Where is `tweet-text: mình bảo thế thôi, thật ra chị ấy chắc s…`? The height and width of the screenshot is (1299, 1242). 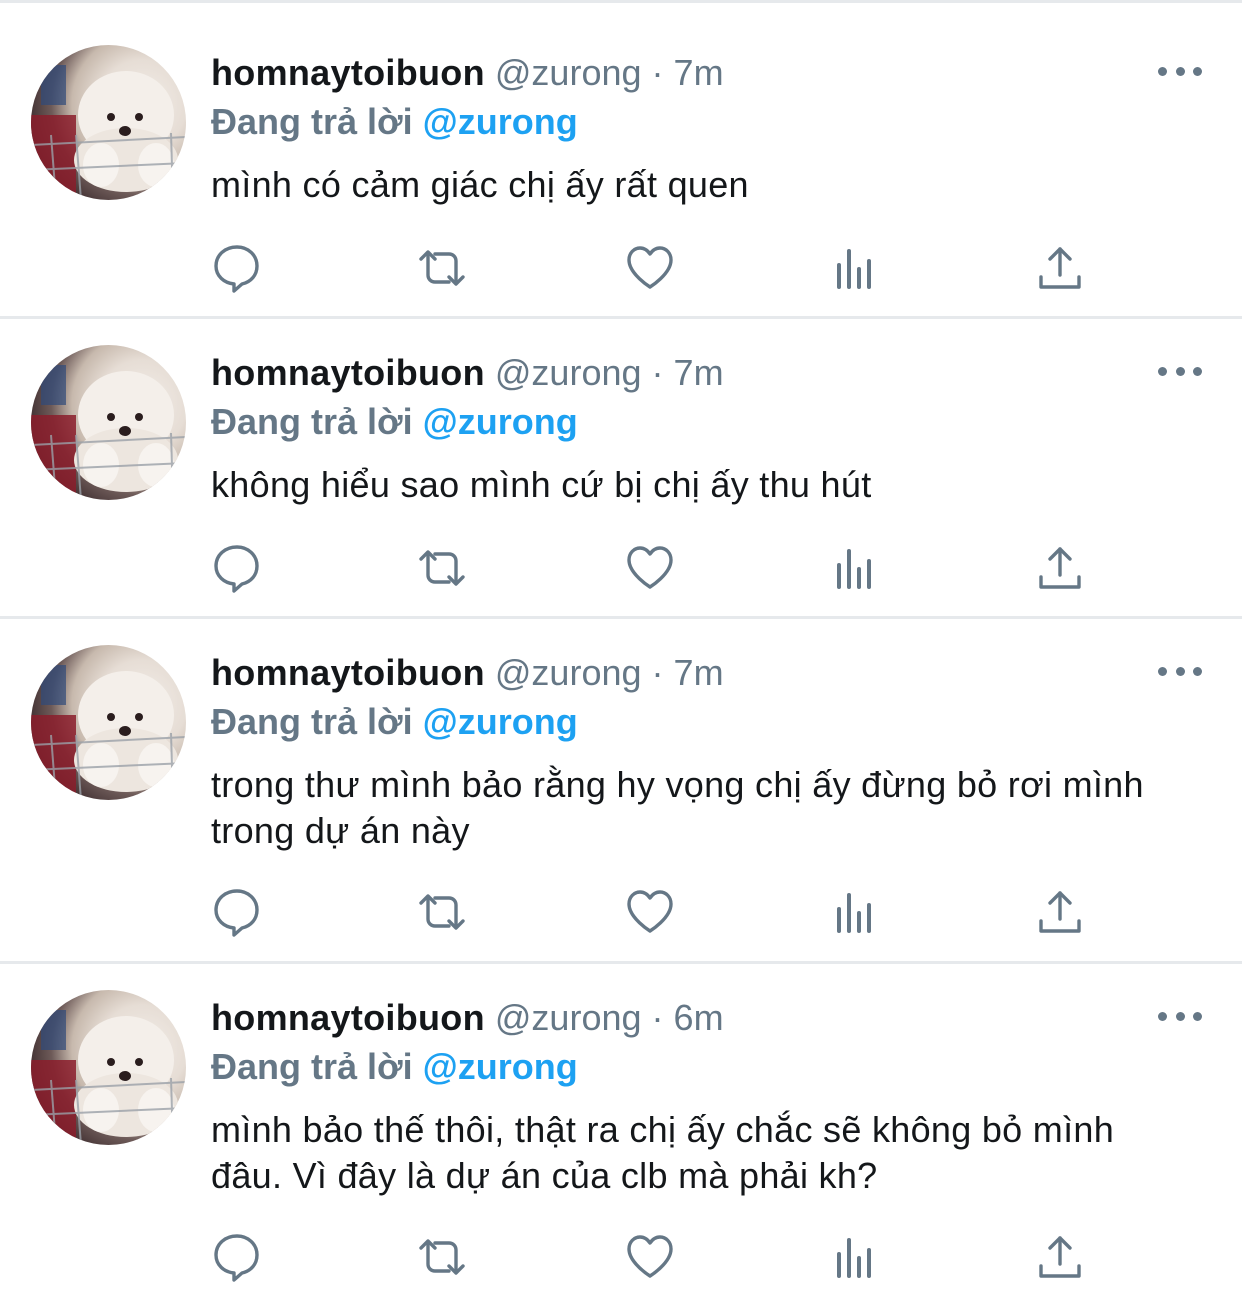
tweet-text: mình bảo thế thôi, thật ra chị ấy chắc s… is located at coordinates (663, 1152).